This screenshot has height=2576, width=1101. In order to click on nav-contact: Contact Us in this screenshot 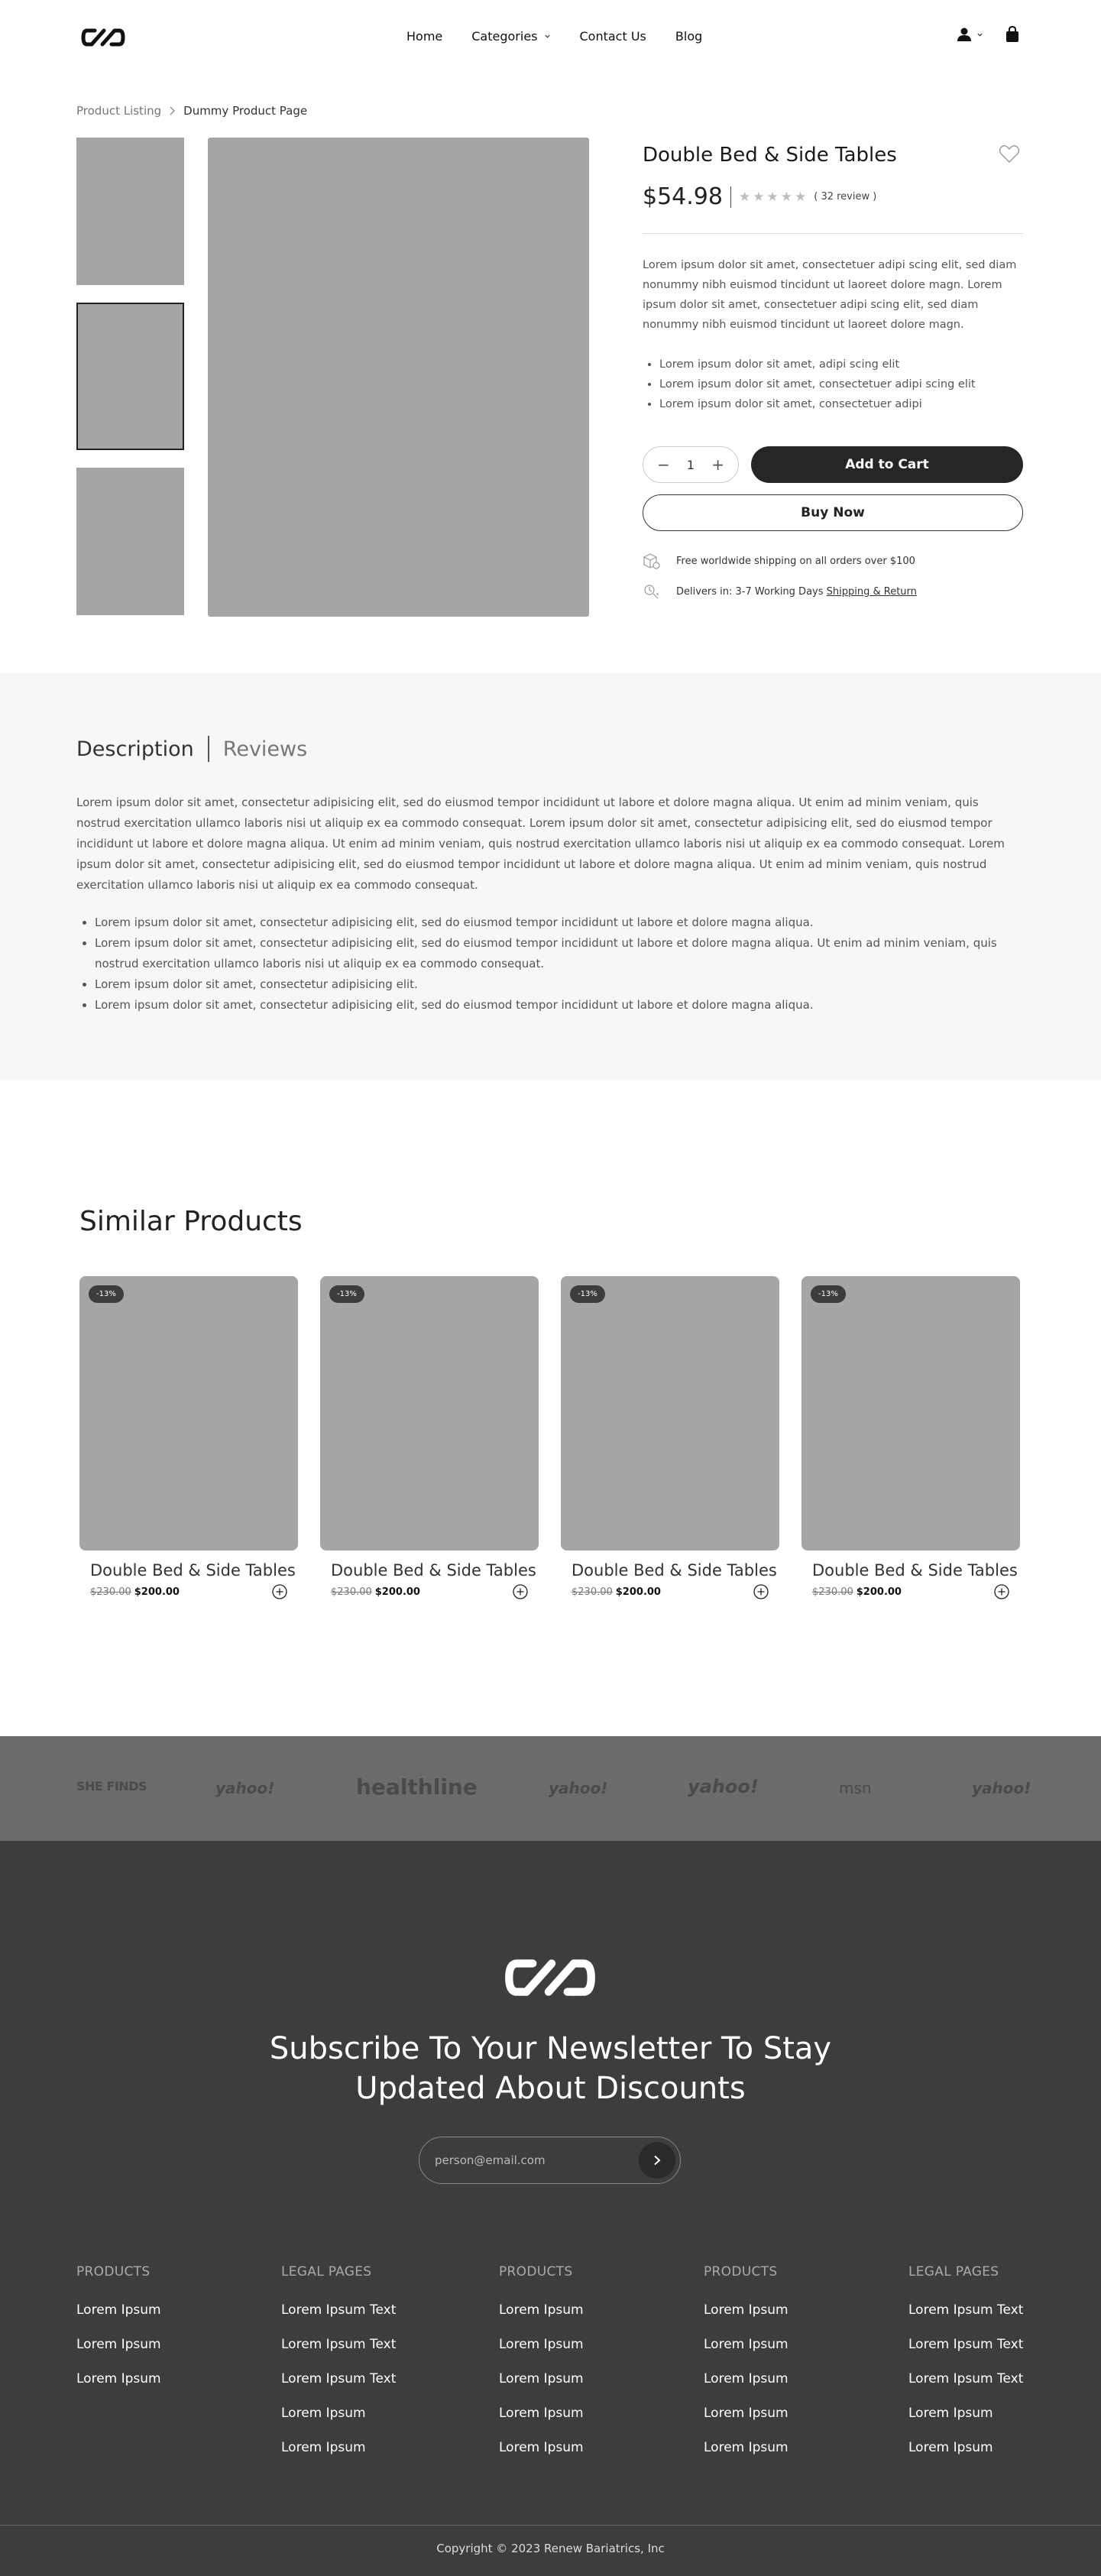, I will do `click(613, 36)`.